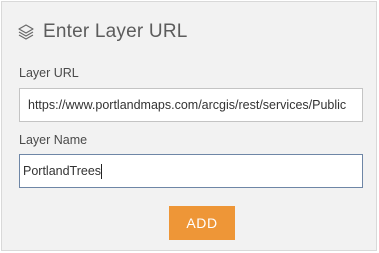 This screenshot has height=253, width=379. I want to click on layer-name-value: PortlandTrees, so click(62, 171).